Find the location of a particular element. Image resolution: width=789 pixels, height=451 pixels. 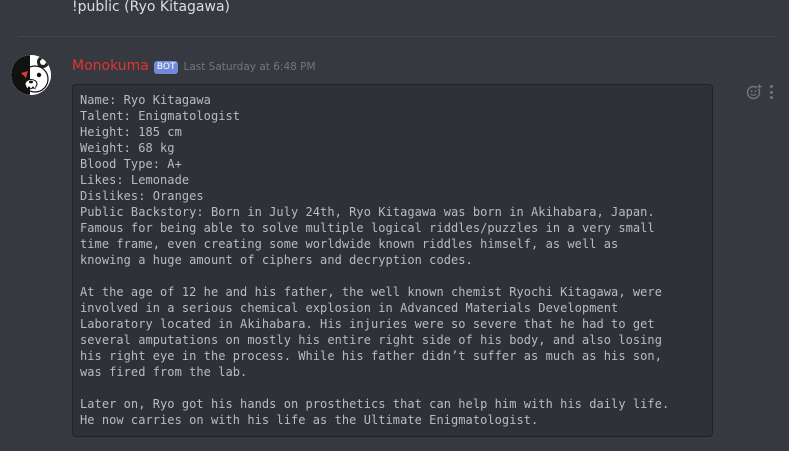

author-username: Monokuma is located at coordinates (110, 66).